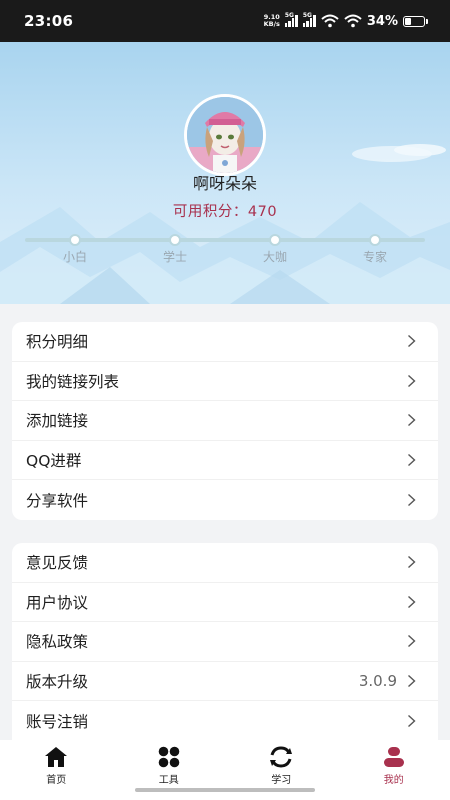  I want to click on points-value: 470, so click(262, 212).